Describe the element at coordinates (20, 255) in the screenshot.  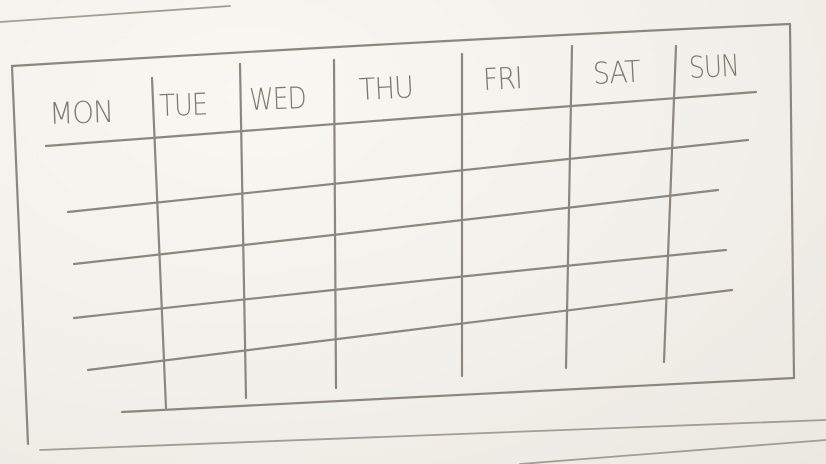
I see `calendar-frame-left` at that location.